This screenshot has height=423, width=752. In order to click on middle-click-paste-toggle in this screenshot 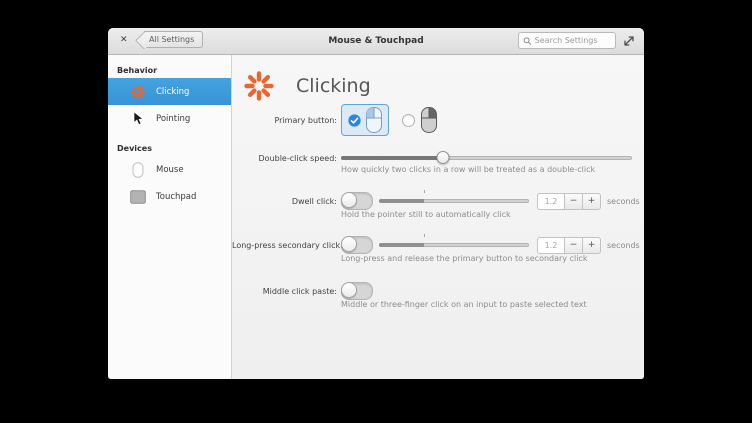, I will do `click(357, 291)`.